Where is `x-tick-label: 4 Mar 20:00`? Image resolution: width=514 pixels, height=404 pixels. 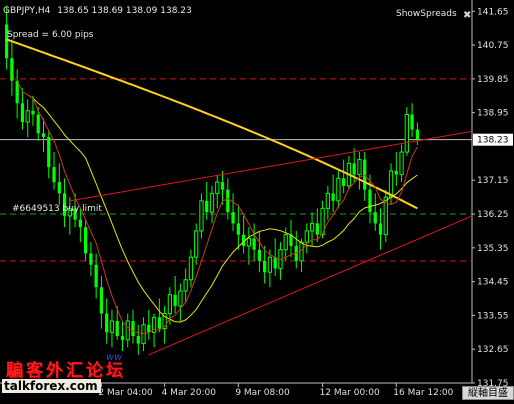
x-tick-label: 4 Mar 20:00 is located at coordinates (189, 393).